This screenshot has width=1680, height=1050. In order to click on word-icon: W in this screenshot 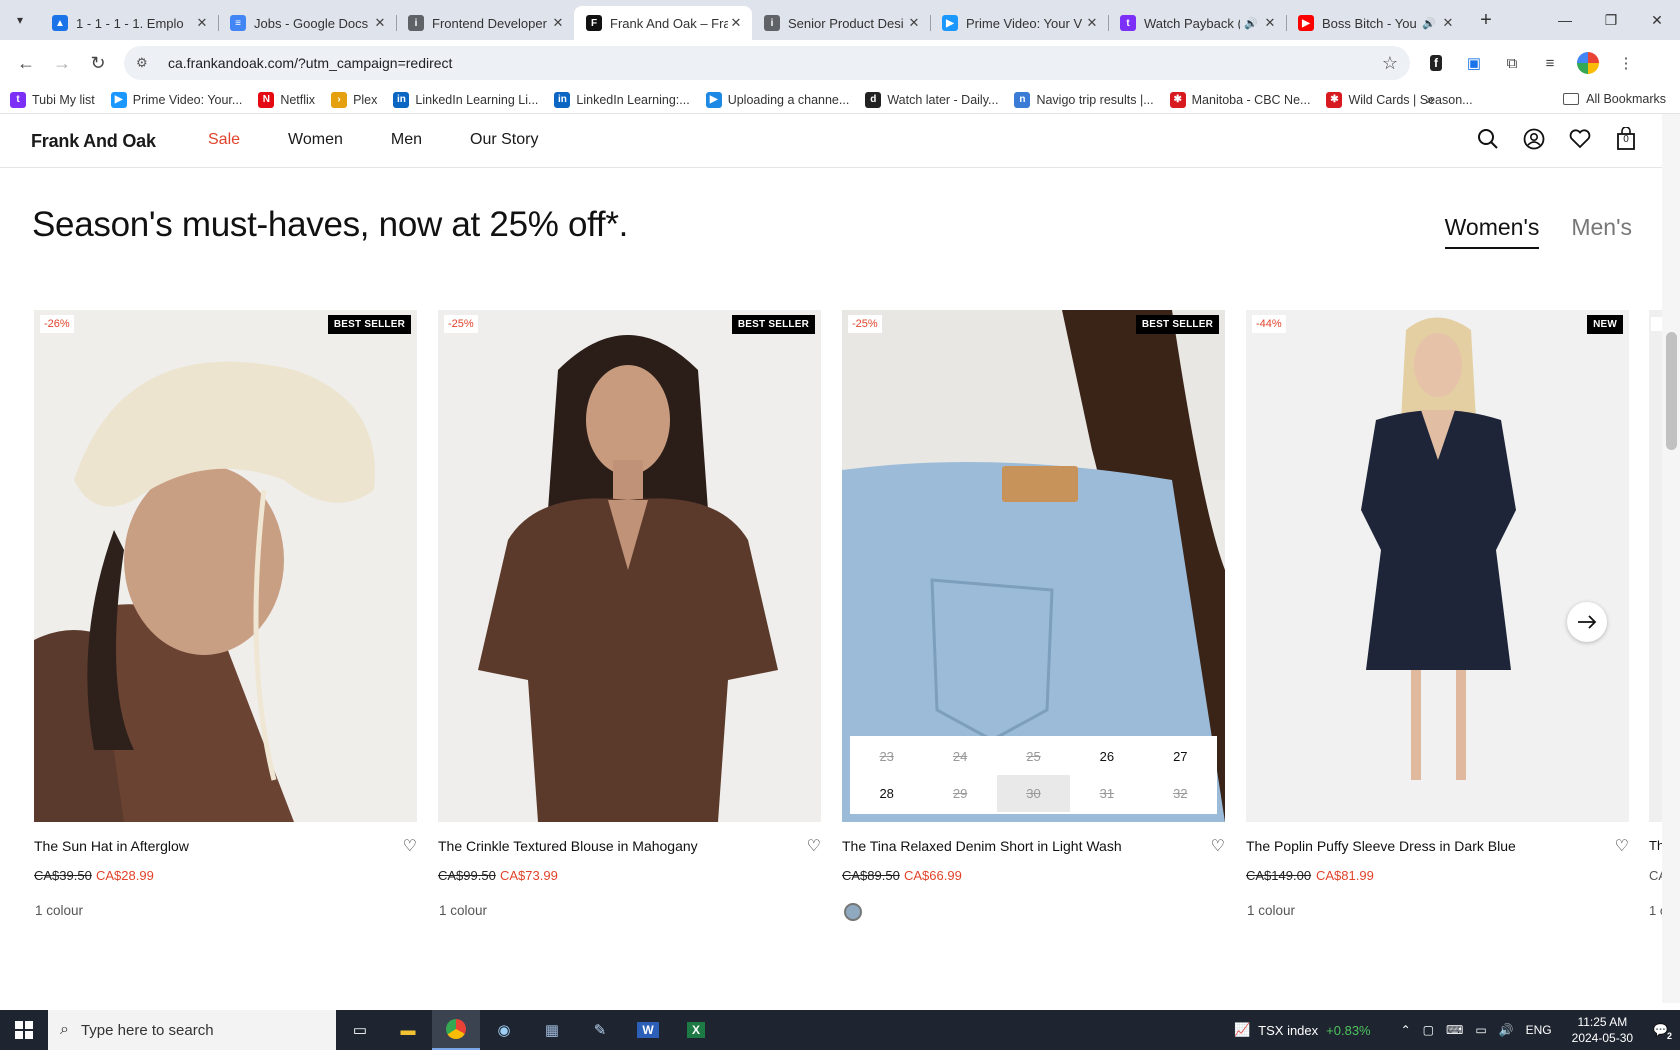, I will do `click(648, 1030)`.